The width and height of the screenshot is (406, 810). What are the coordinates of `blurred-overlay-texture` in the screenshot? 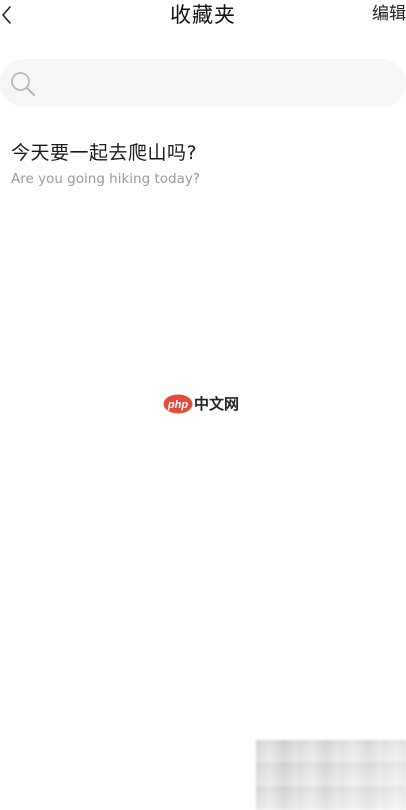 It's located at (331, 775).